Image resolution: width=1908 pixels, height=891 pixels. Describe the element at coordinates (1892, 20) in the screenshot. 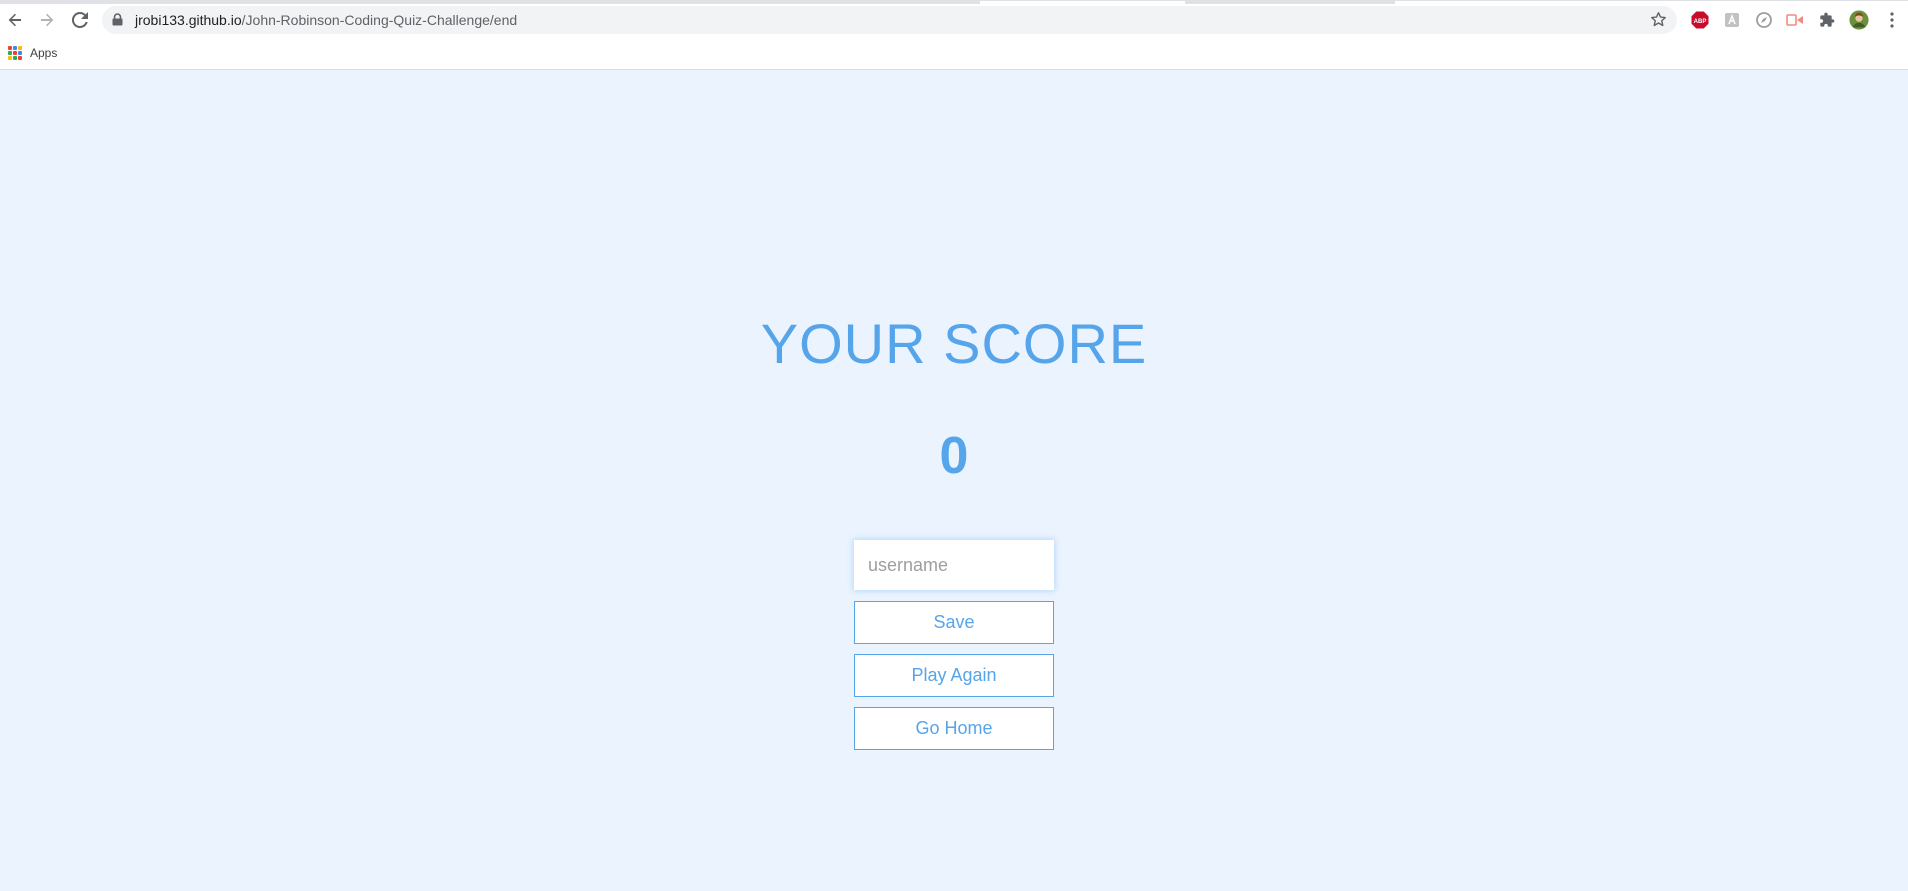

I see `kebab-menu-icon` at that location.